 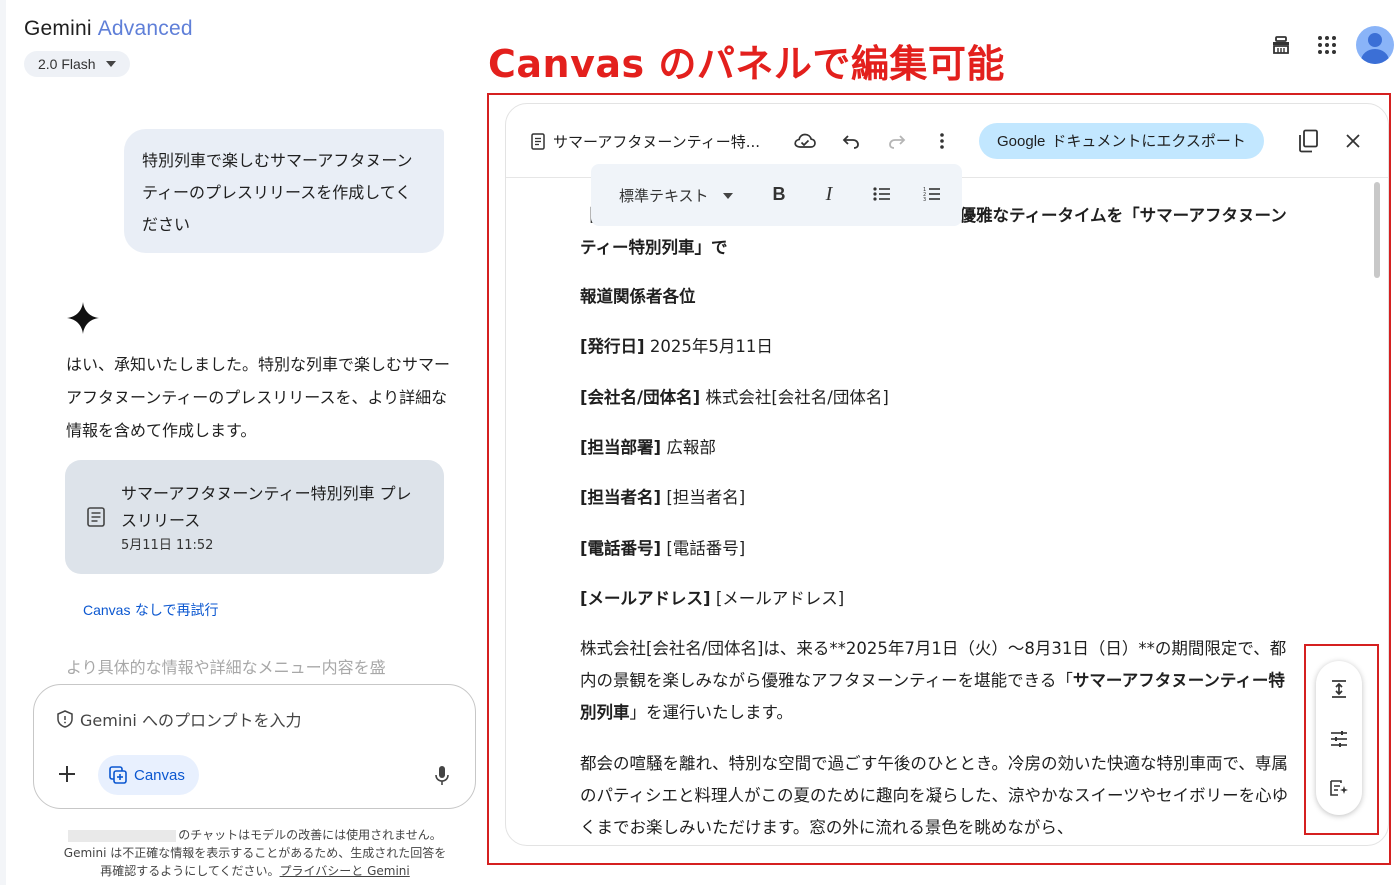 I want to click on close-icon, so click(x=1353, y=141).